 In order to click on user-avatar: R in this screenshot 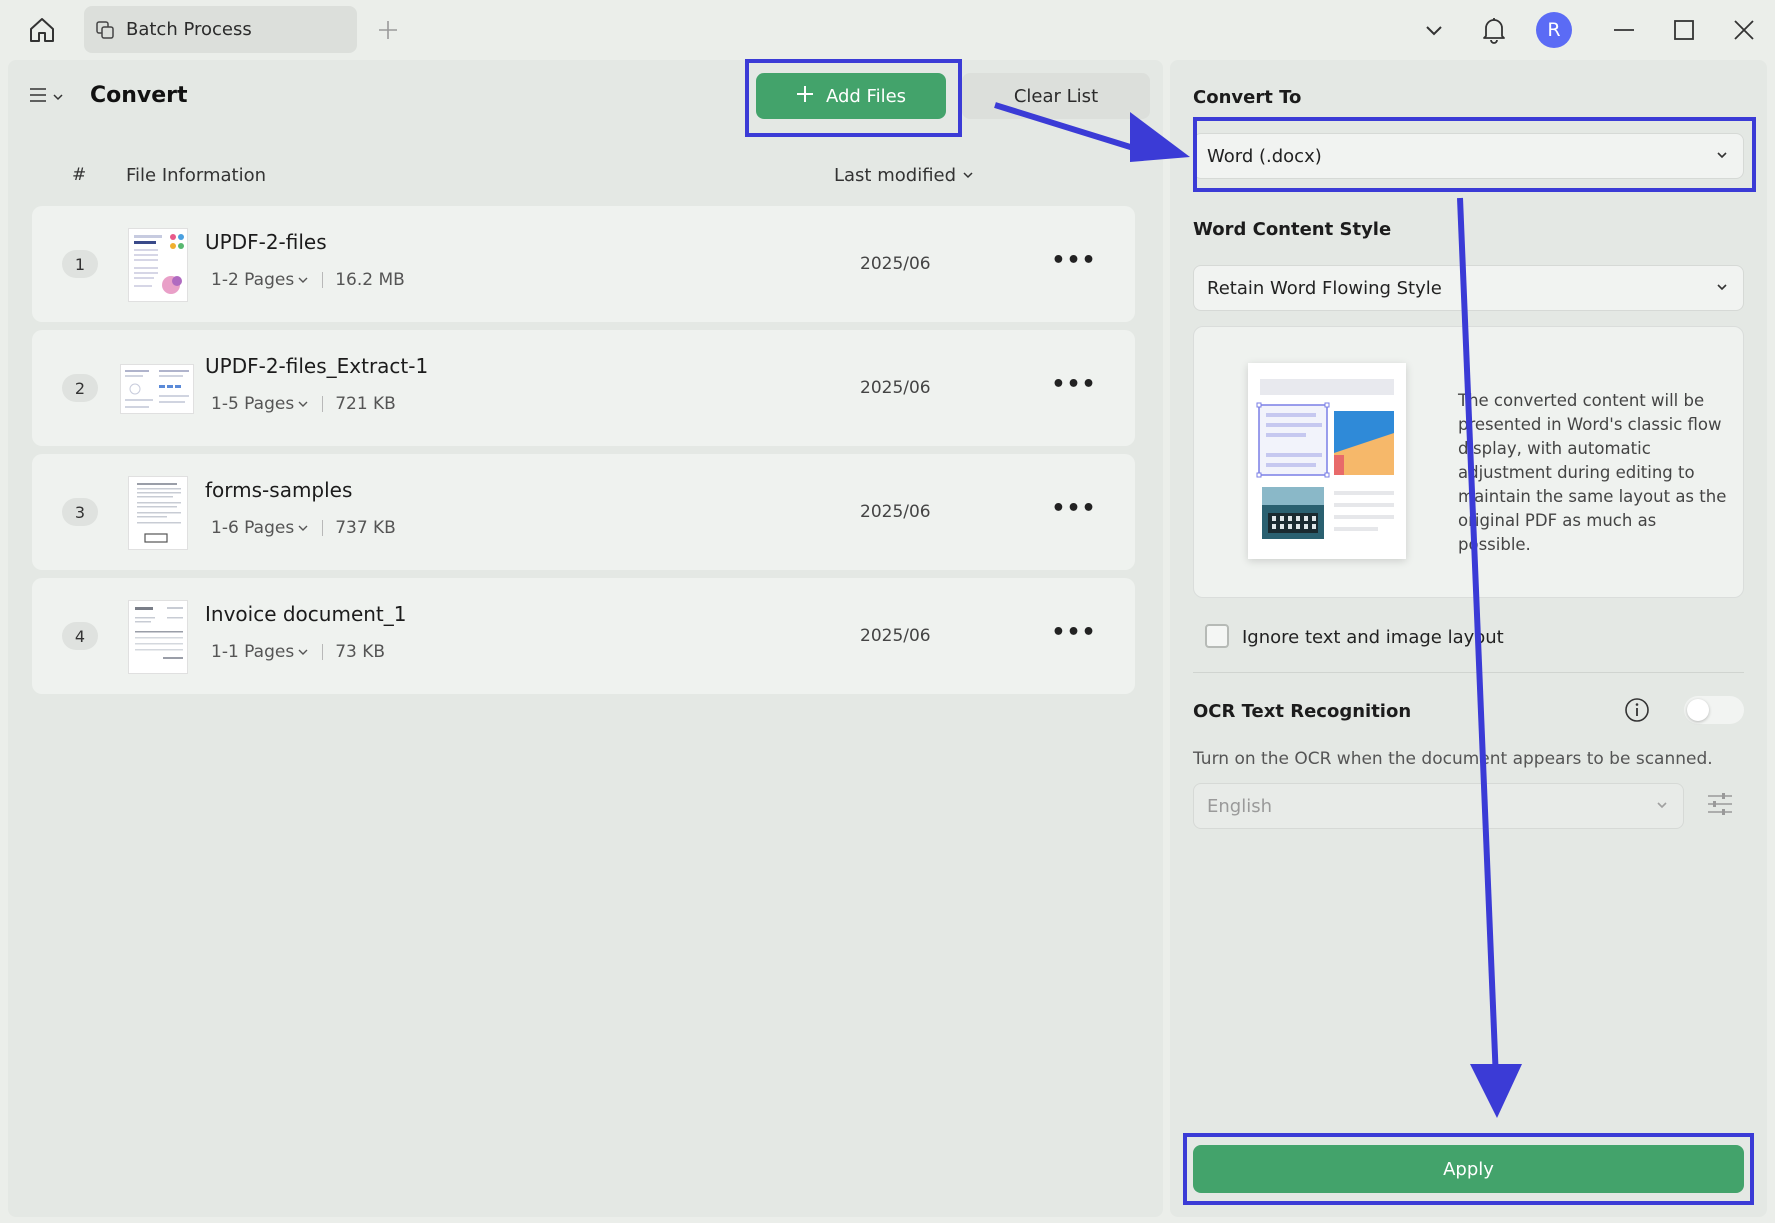, I will do `click(1554, 30)`.